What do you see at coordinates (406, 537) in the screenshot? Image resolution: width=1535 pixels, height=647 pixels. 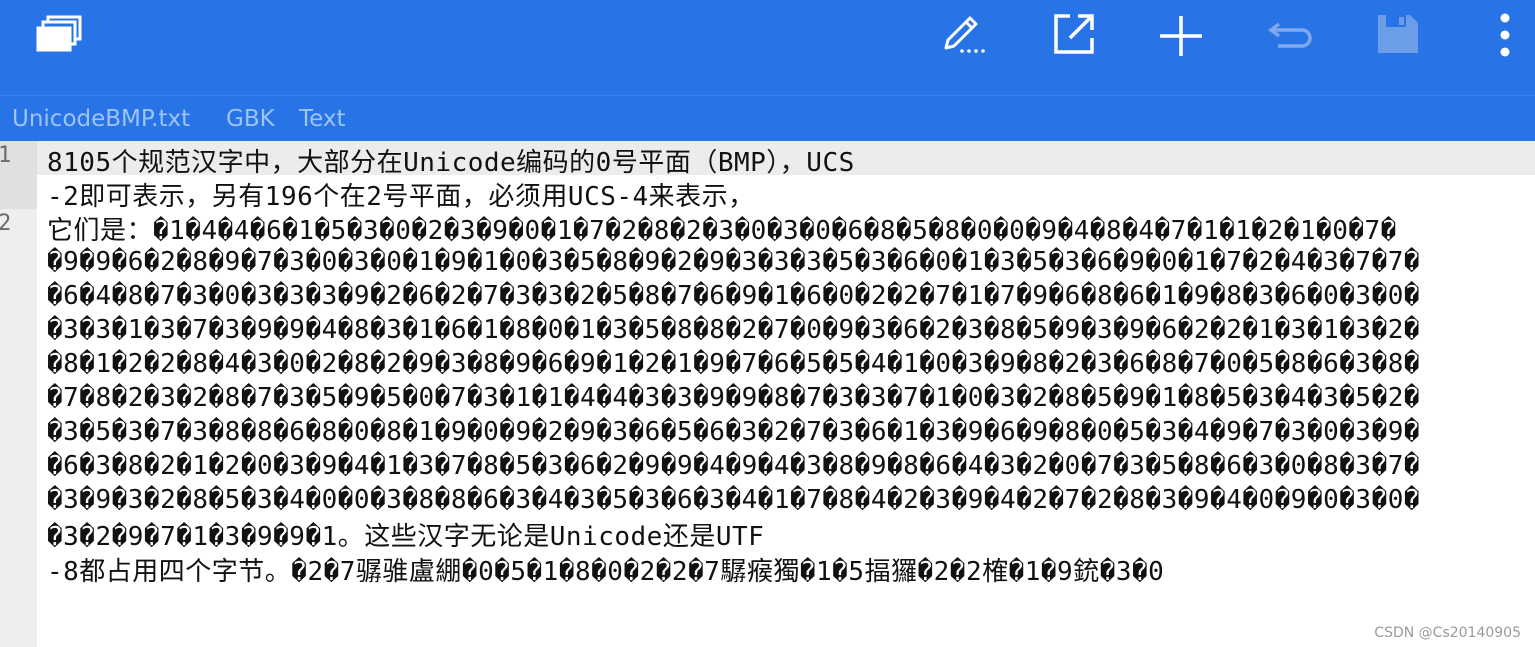 I see `text-line: �3�2�9�7�1�3�9�9�1。这些汉字无论是Unicode还是UTF` at bounding box center [406, 537].